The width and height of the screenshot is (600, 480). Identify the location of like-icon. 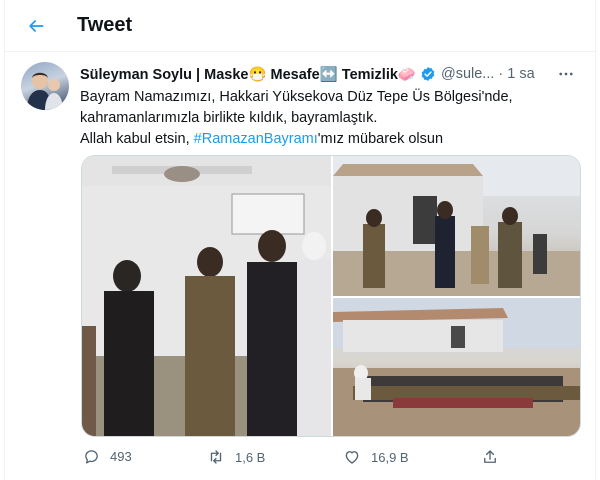
(352, 457).